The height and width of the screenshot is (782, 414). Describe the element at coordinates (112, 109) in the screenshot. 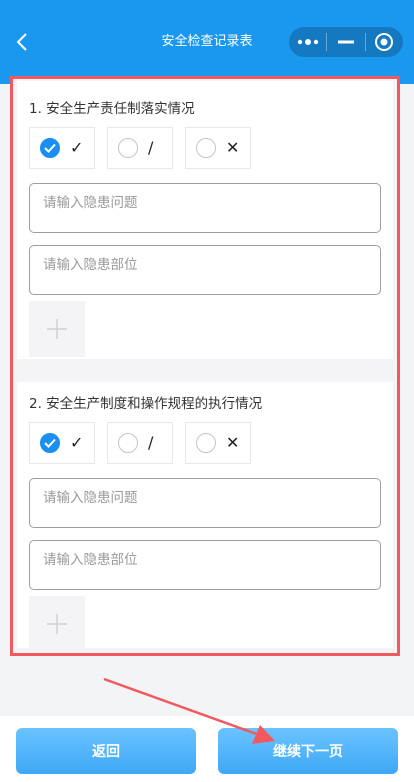

I see `question-title: 1. 安全生产责任制落实情况` at that location.